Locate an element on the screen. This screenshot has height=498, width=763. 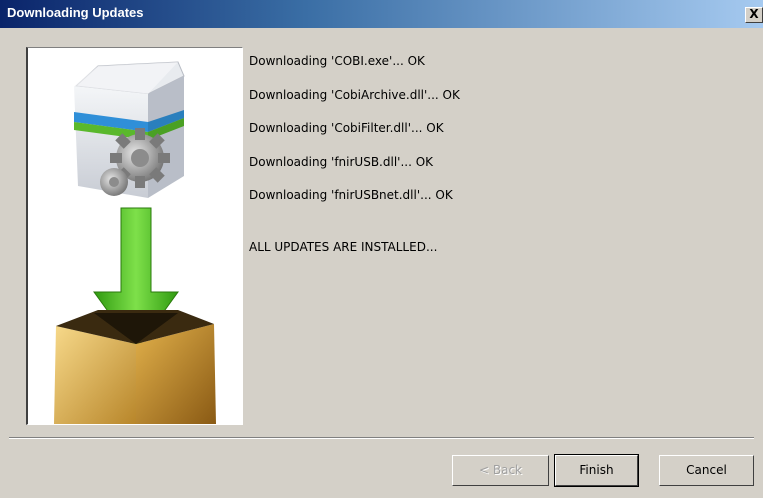
log-line: Downloading 'COBI.exe'... OK is located at coordinates (337, 61).